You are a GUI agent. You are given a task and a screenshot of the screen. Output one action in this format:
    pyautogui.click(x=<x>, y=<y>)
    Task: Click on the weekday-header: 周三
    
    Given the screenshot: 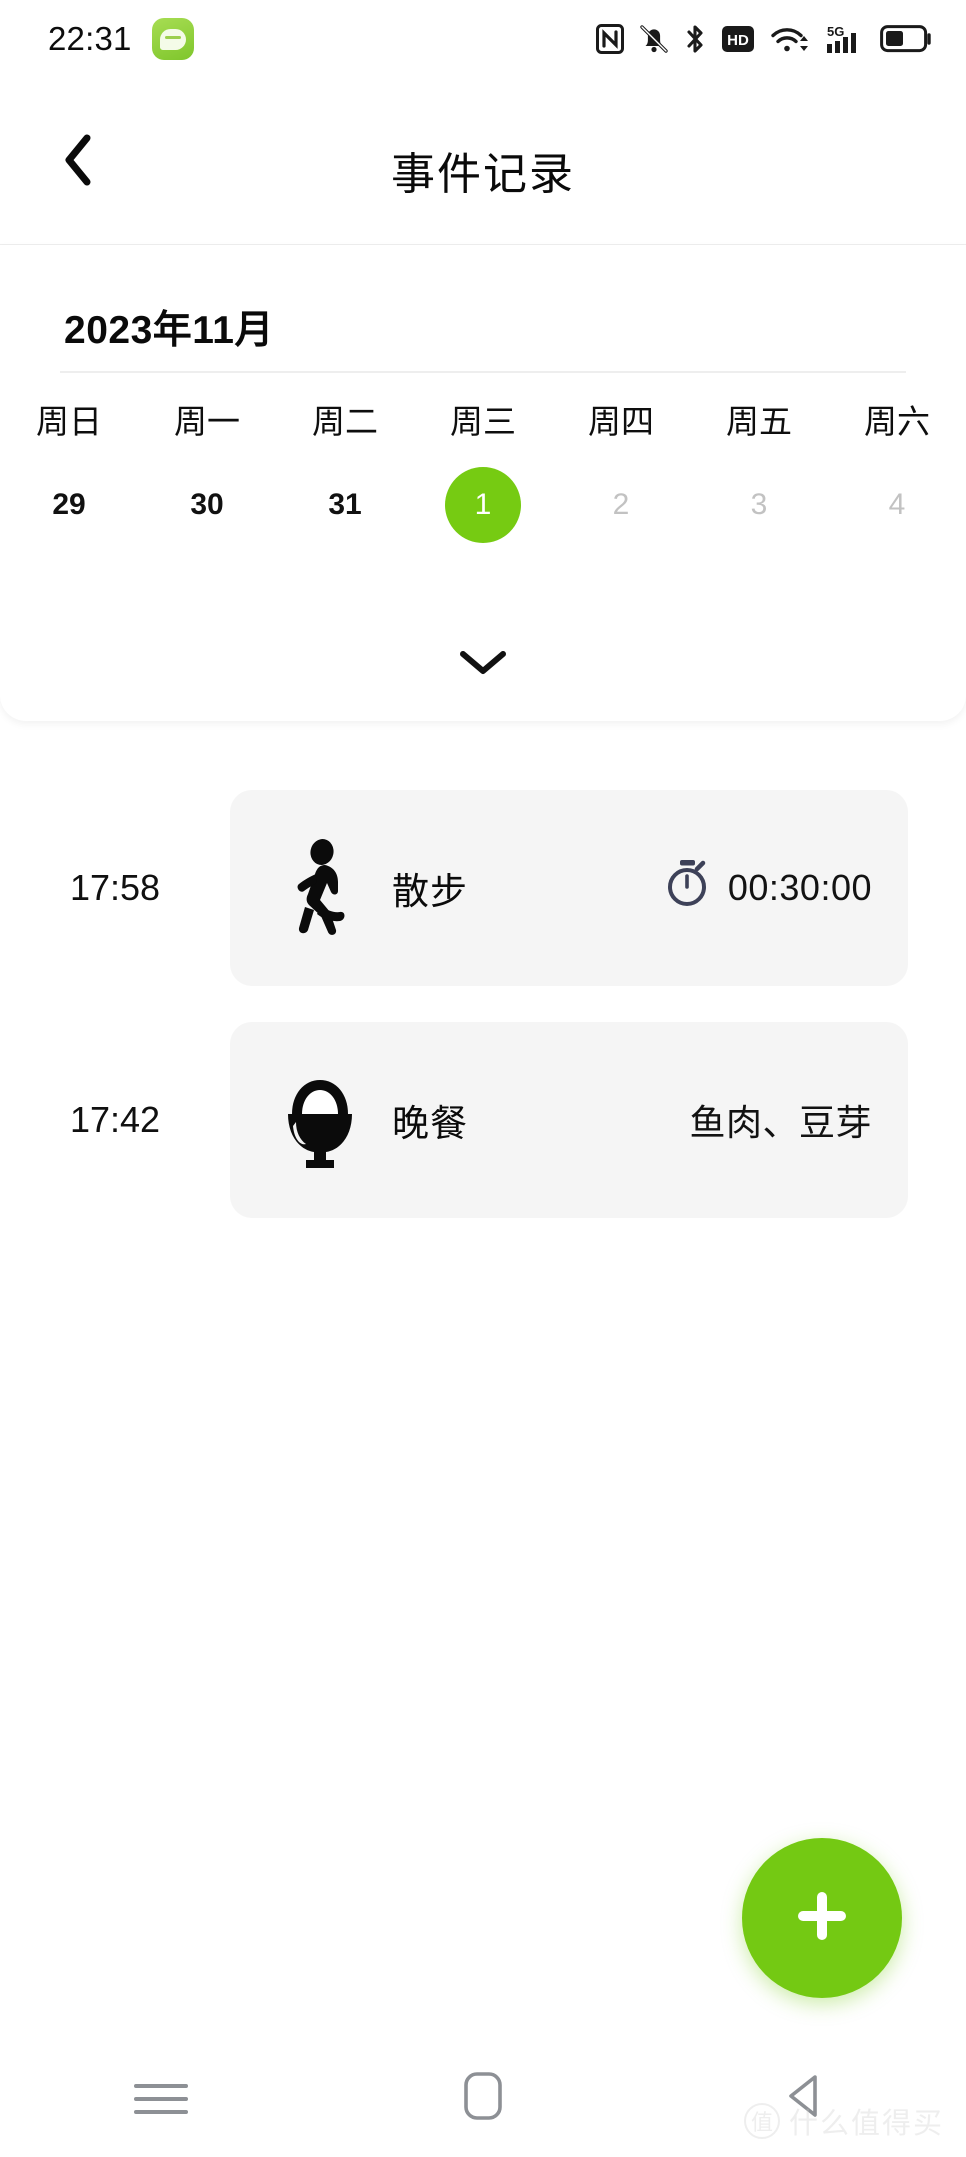 What is the action you would take?
    pyautogui.click(x=483, y=421)
    